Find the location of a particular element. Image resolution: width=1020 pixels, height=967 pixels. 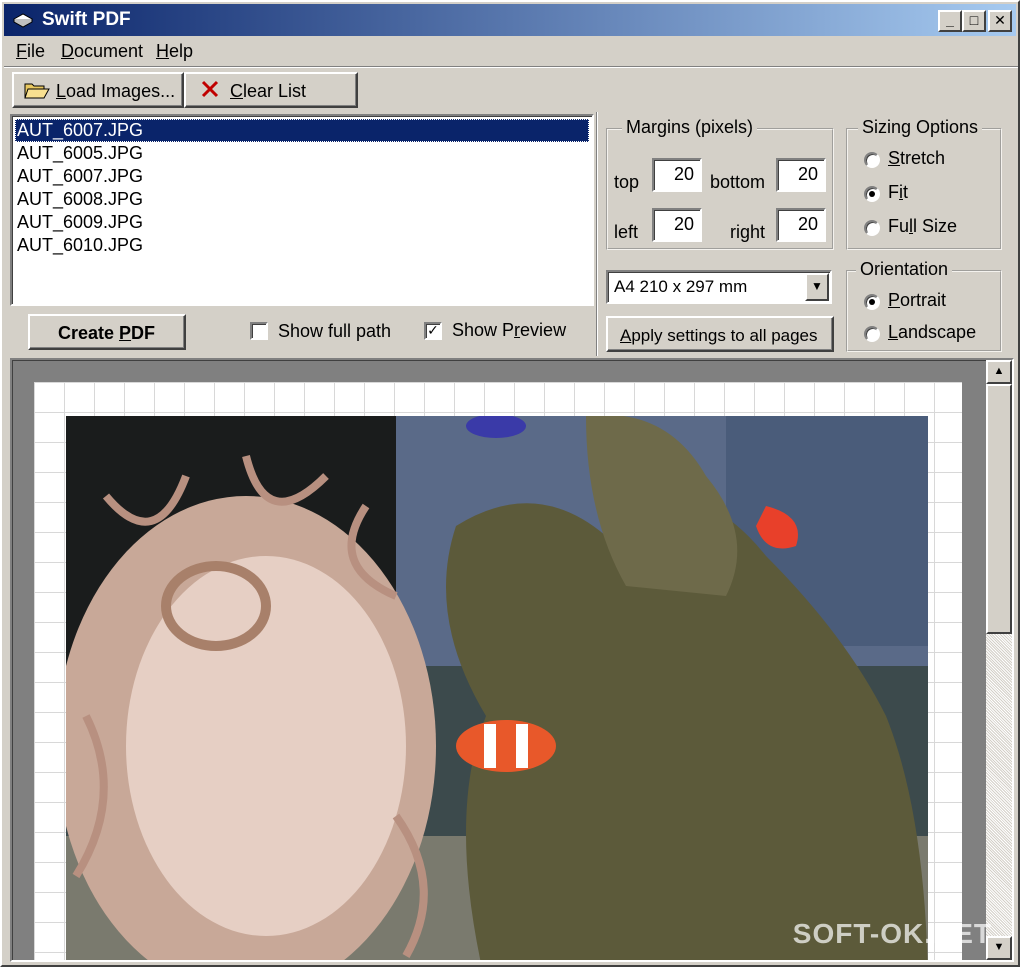

minimize-button: _ is located at coordinates (950, 21).